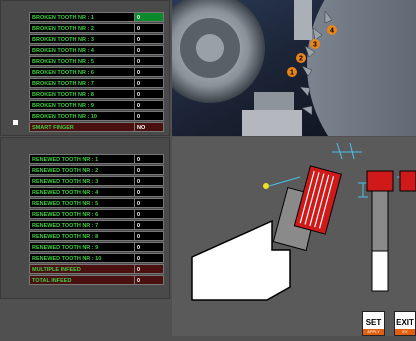 This screenshot has height=341, width=416. I want to click on row-label: BROKEN TOOTH NR : 7, so click(81, 83).